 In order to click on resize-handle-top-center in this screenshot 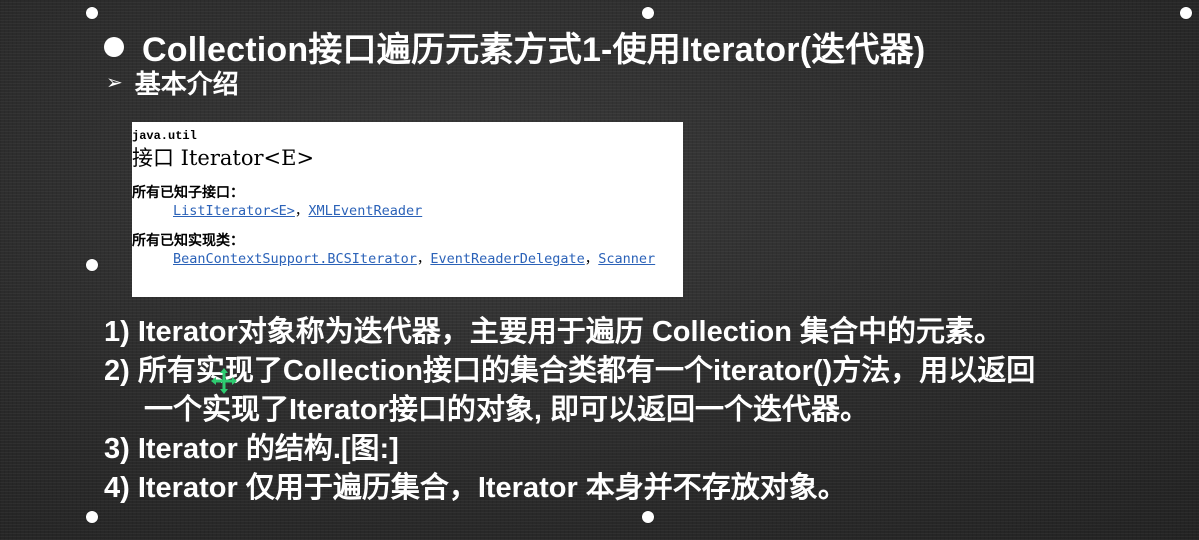, I will do `click(648, 13)`.